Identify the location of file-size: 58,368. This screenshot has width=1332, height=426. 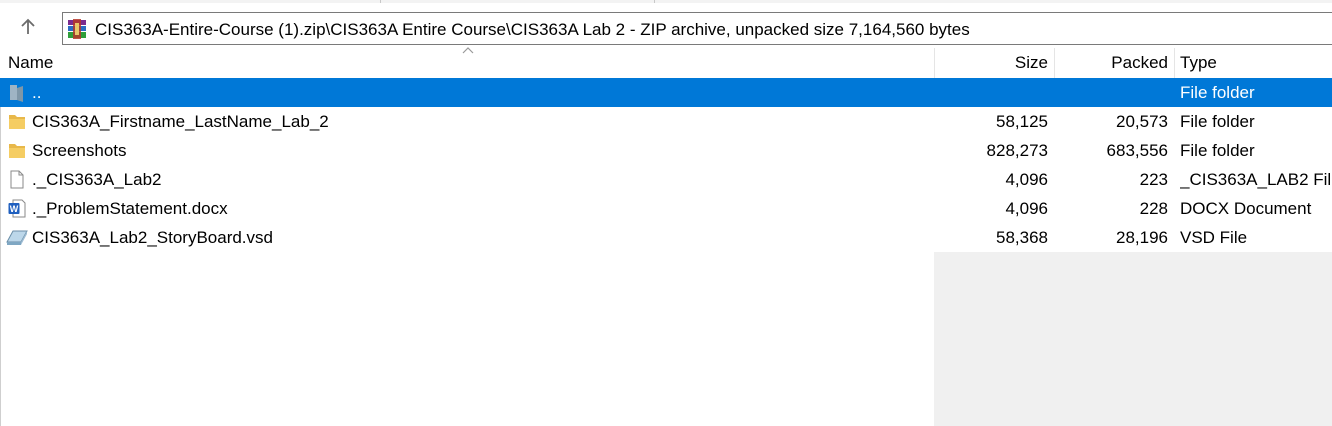
(1022, 237).